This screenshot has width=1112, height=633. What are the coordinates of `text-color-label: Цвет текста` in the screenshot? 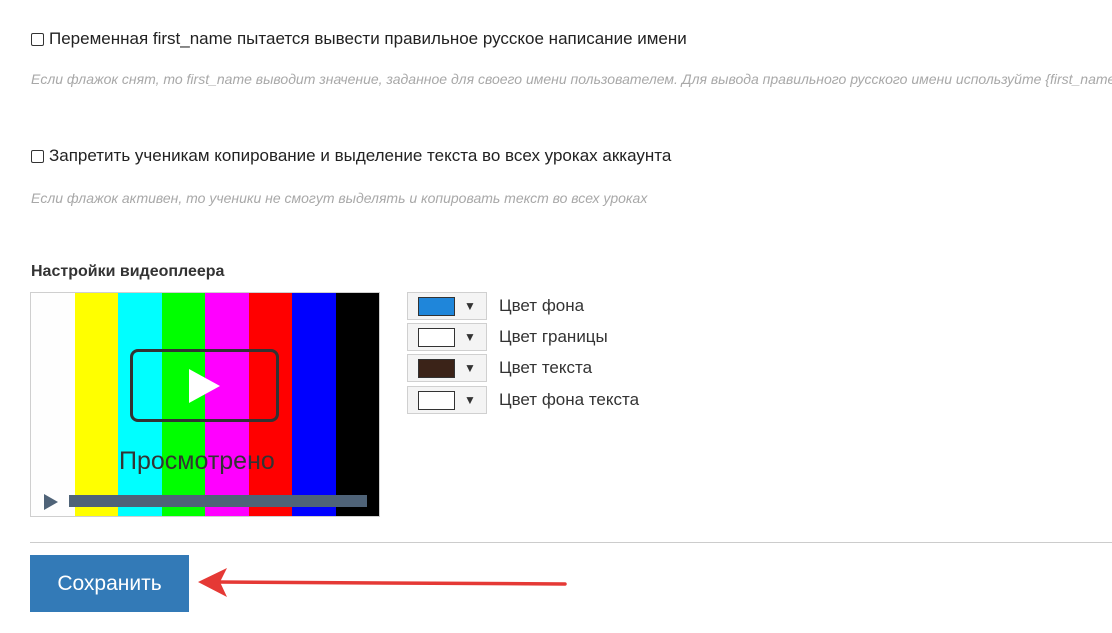 It's located at (546, 367).